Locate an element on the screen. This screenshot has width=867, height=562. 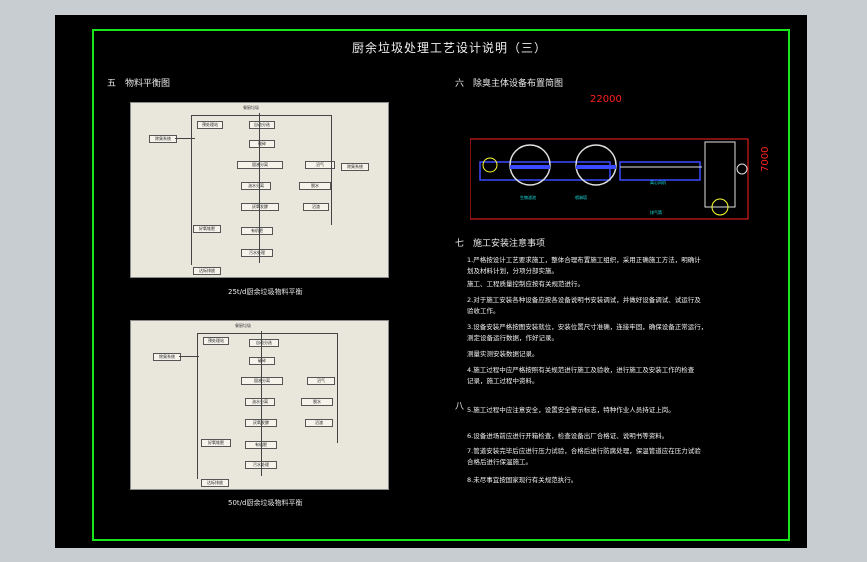
section-eight-label: 八 is located at coordinates (460, 407).